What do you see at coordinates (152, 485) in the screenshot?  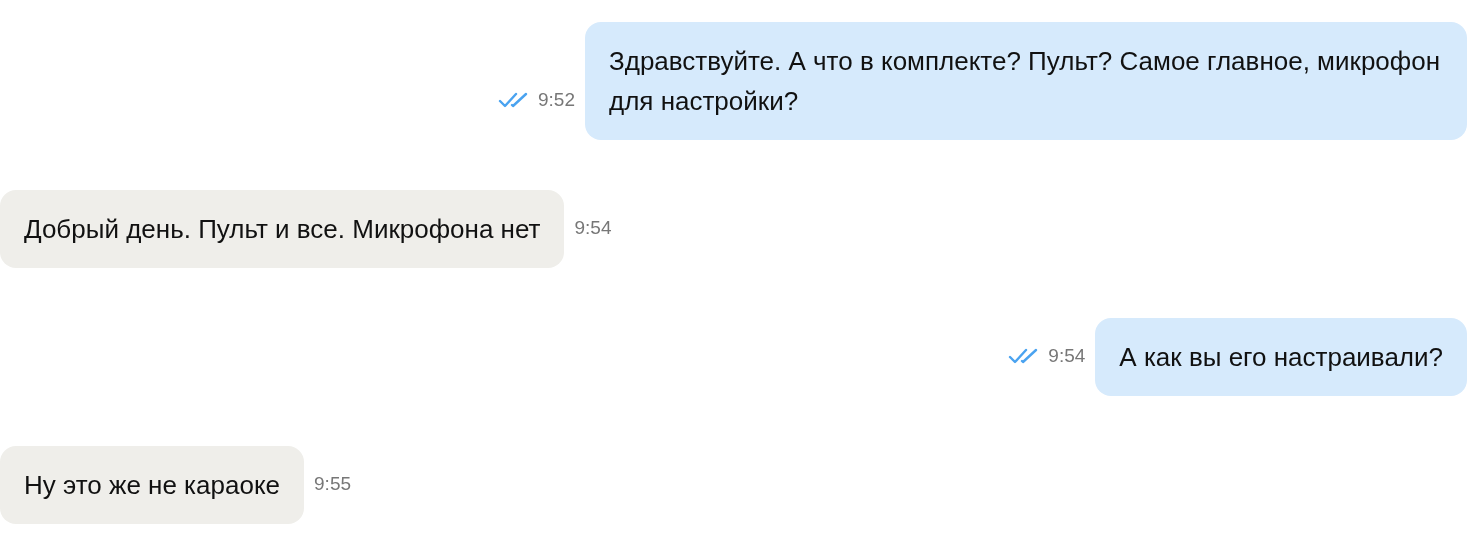 I see `incoming-message-bubble: Ну это же не караоке` at bounding box center [152, 485].